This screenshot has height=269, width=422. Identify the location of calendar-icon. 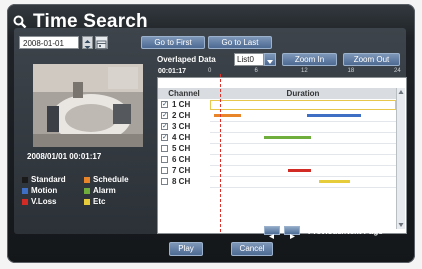
(101, 43).